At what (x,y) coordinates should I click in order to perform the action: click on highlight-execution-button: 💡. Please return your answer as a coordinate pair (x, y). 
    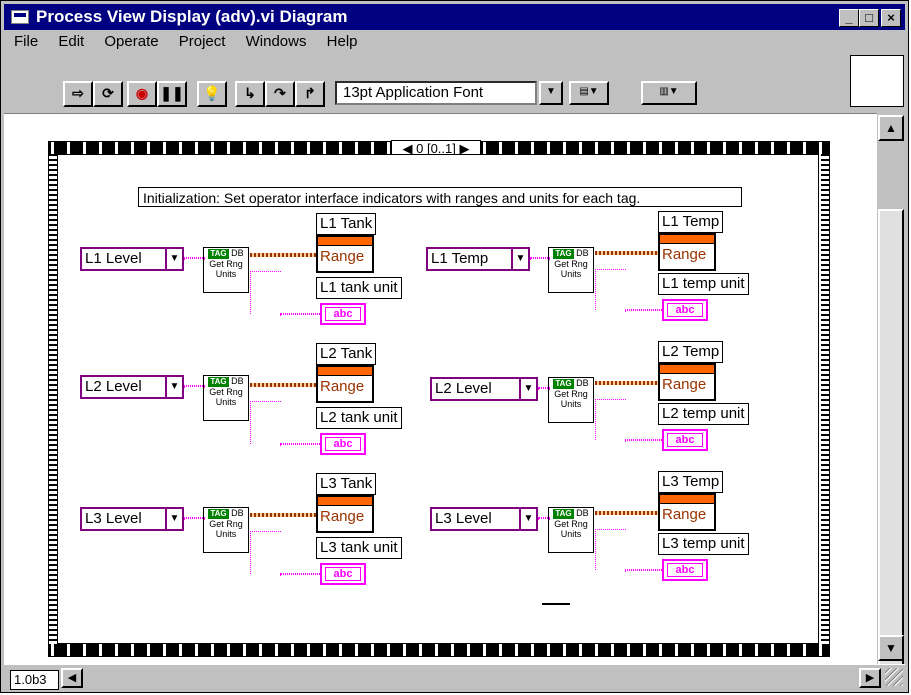
    Looking at the image, I should click on (212, 94).